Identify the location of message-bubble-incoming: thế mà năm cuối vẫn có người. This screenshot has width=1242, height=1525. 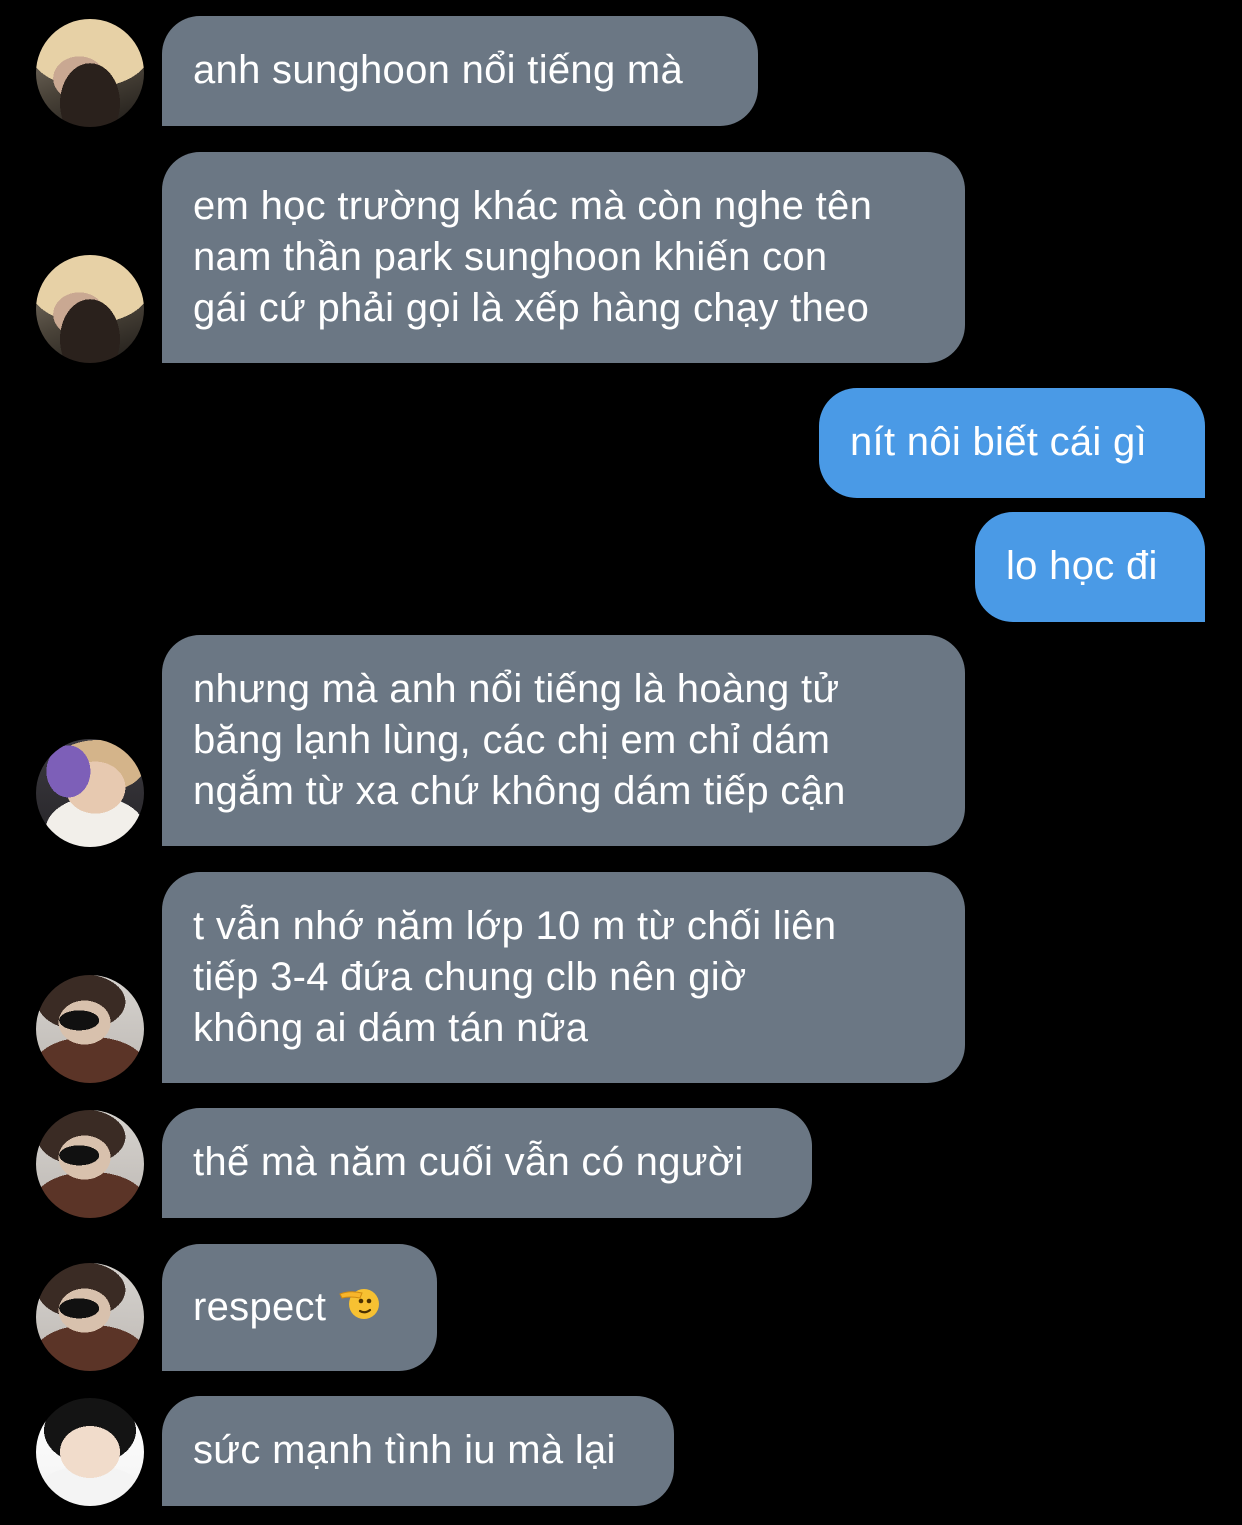
(487, 1163).